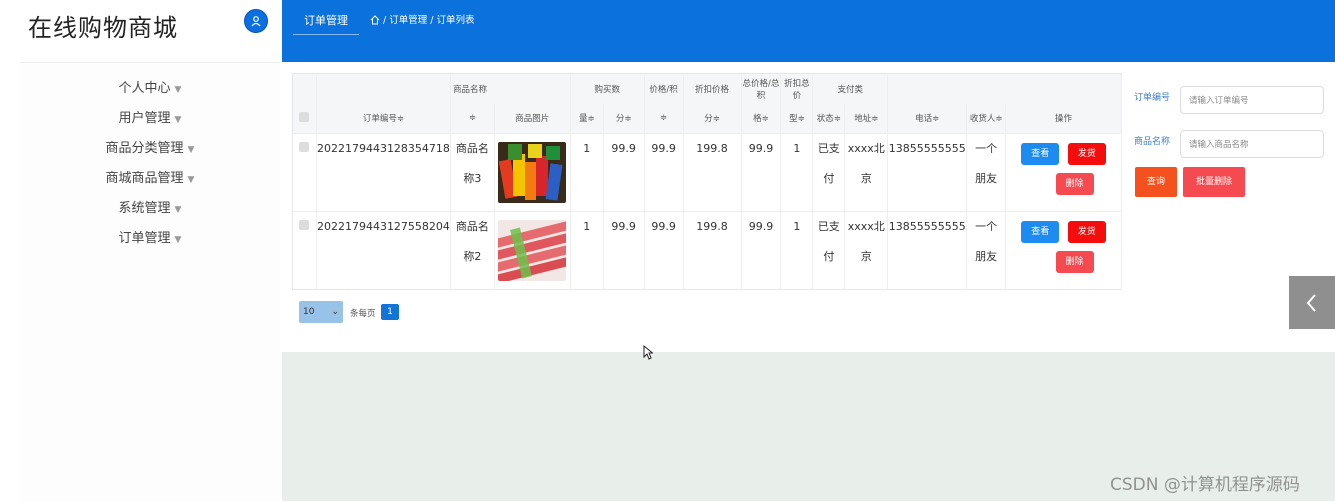 Image resolution: width=1335 pixels, height=502 pixels. Describe the element at coordinates (664, 88) in the screenshot. I see `col-price-top: 价格/积` at that location.